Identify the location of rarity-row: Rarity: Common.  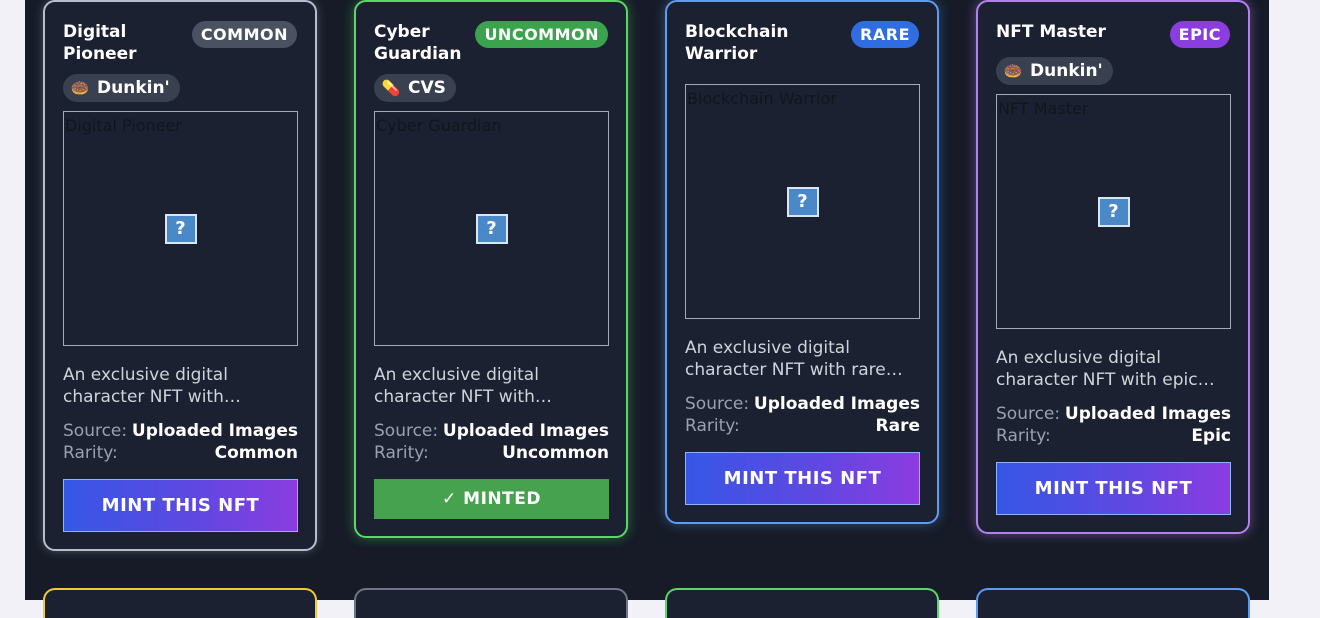
(180, 453).